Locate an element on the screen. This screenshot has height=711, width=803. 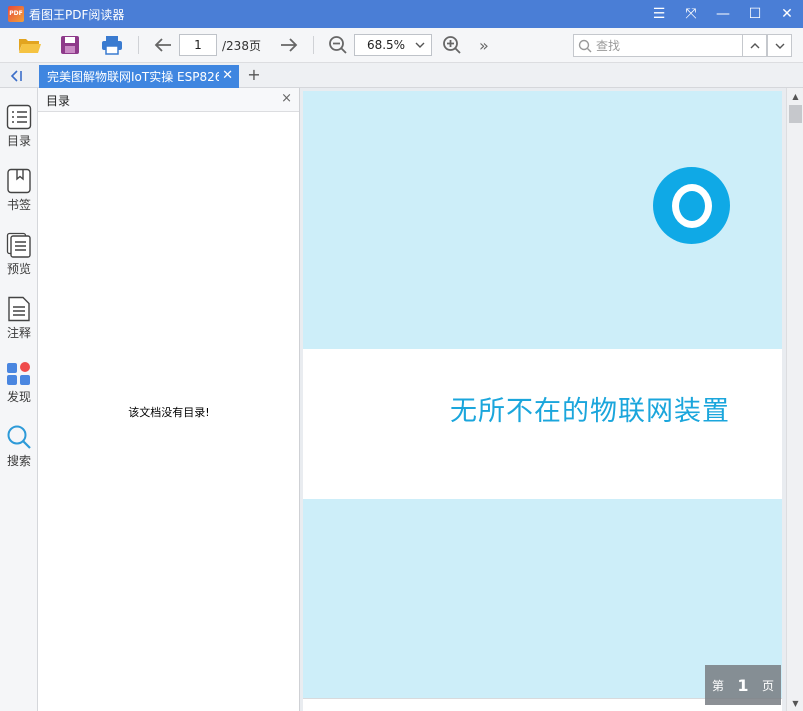
collapse-left-icon is located at coordinates (16, 75).